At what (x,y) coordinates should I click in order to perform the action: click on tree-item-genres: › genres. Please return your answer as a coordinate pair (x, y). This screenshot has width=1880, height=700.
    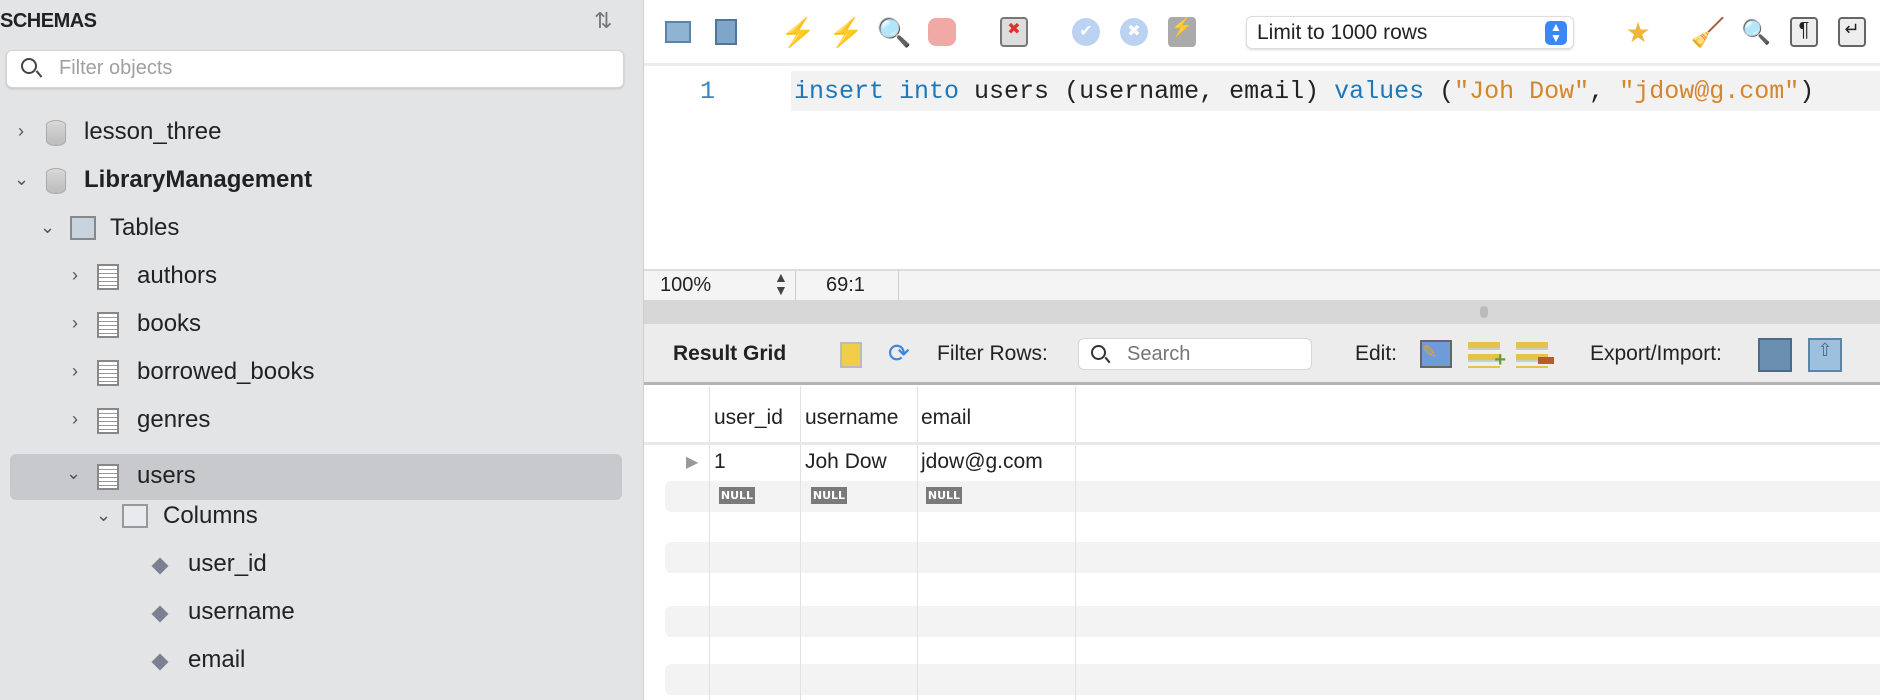
    Looking at the image, I should click on (321, 421).